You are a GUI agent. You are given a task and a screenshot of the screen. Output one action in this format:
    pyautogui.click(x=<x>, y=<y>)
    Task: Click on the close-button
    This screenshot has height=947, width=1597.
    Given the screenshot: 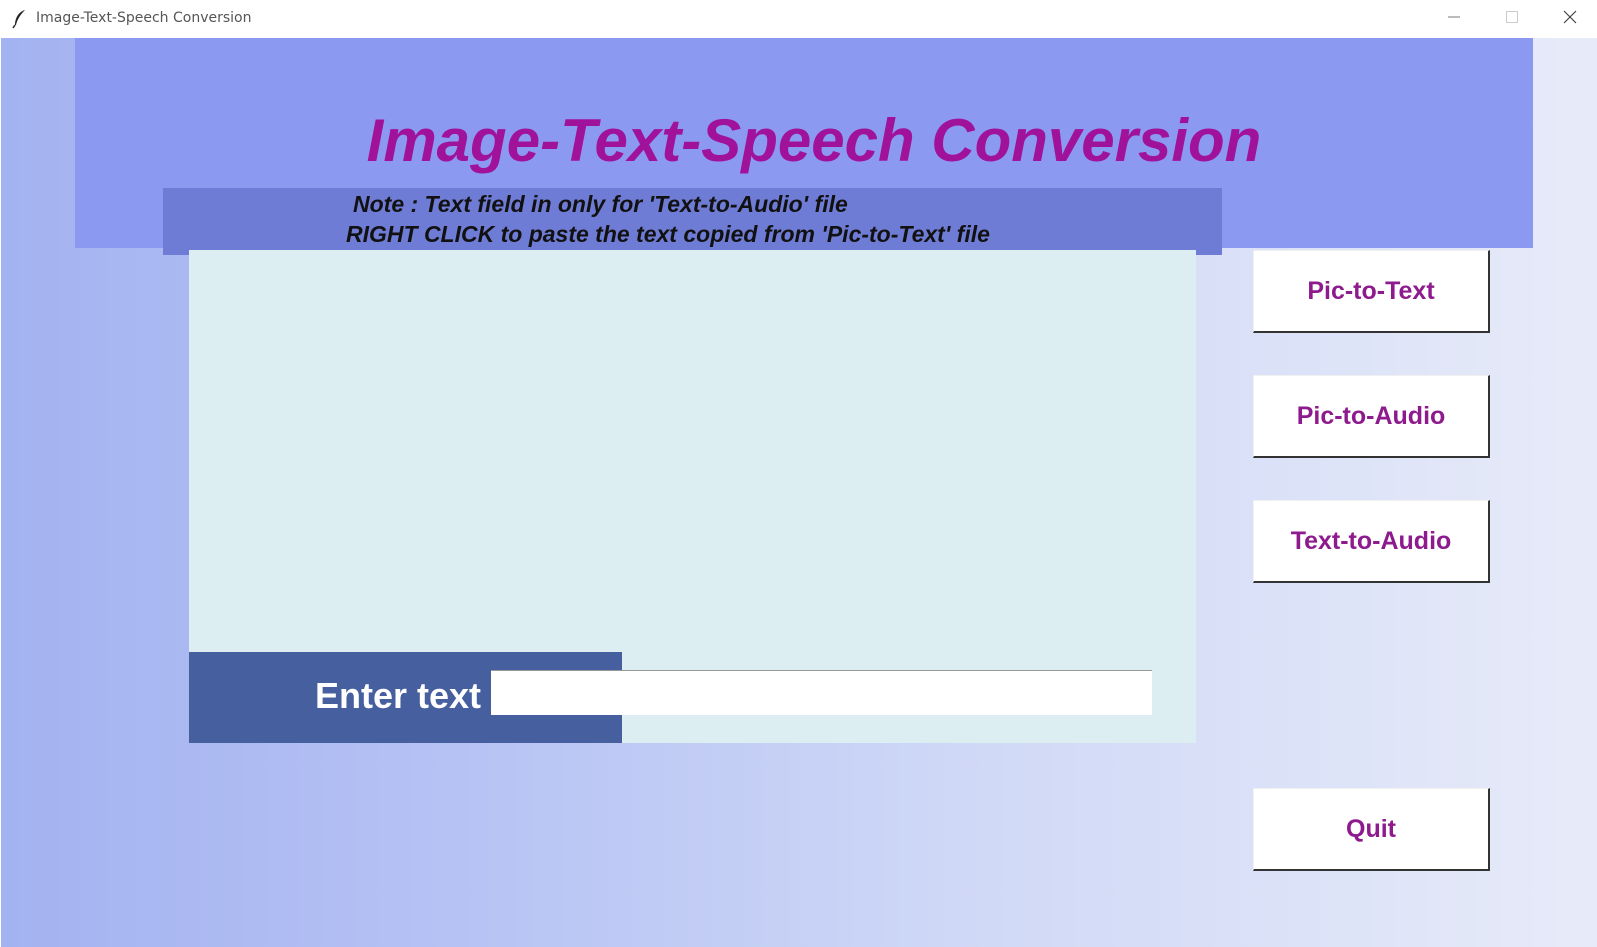 What is the action you would take?
    pyautogui.click(x=1569, y=19)
    